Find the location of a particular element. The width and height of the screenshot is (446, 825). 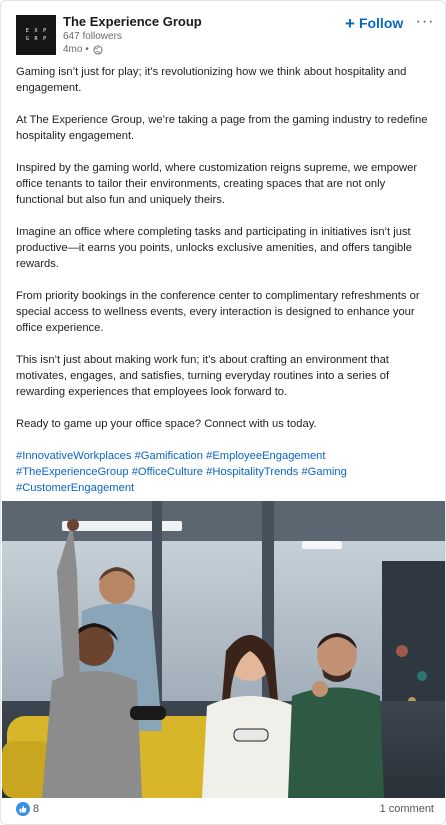

company-logo: E X P G R P is located at coordinates (36, 35).